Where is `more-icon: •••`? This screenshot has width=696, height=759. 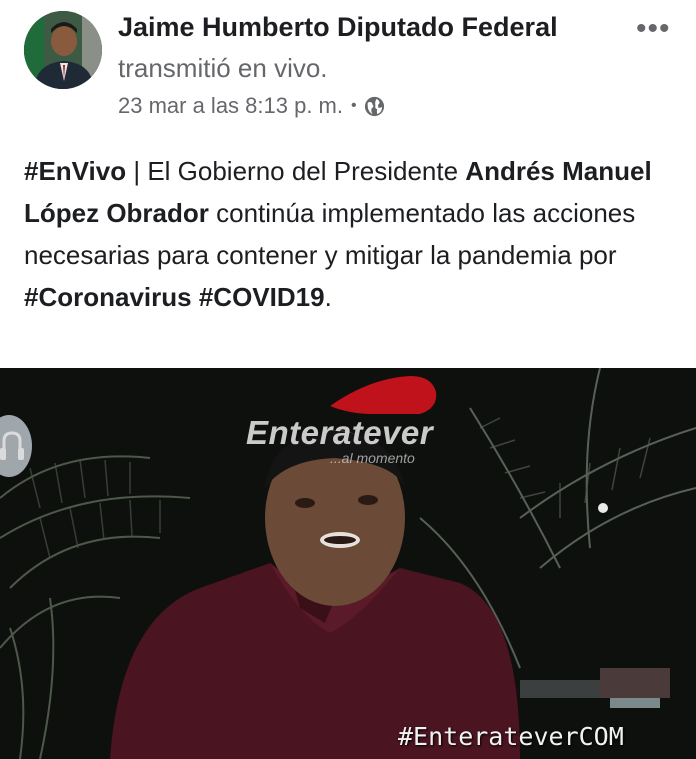
more-icon: ••• is located at coordinates (653, 29).